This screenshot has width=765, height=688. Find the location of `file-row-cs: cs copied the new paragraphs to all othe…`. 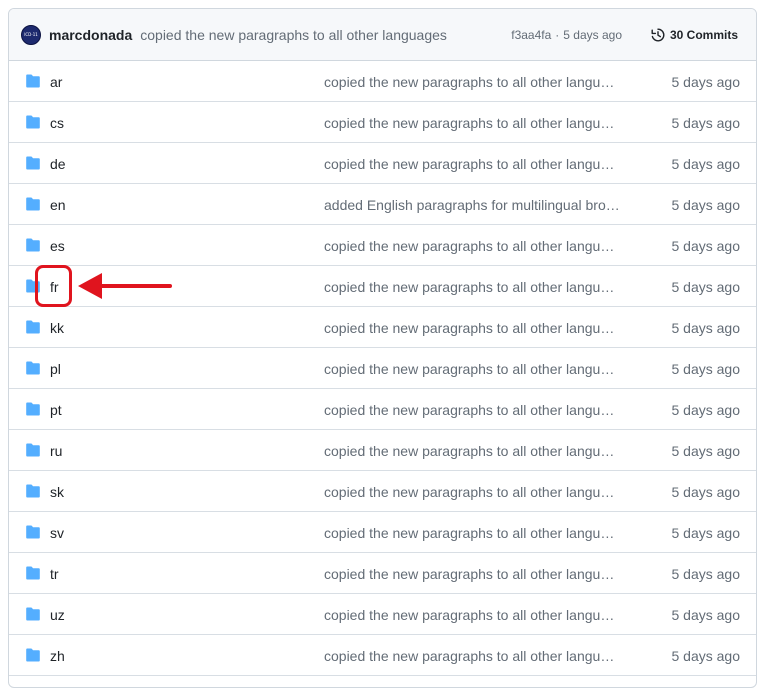

file-row-cs: cs copied the new paragraphs to all othe… is located at coordinates (382, 122).